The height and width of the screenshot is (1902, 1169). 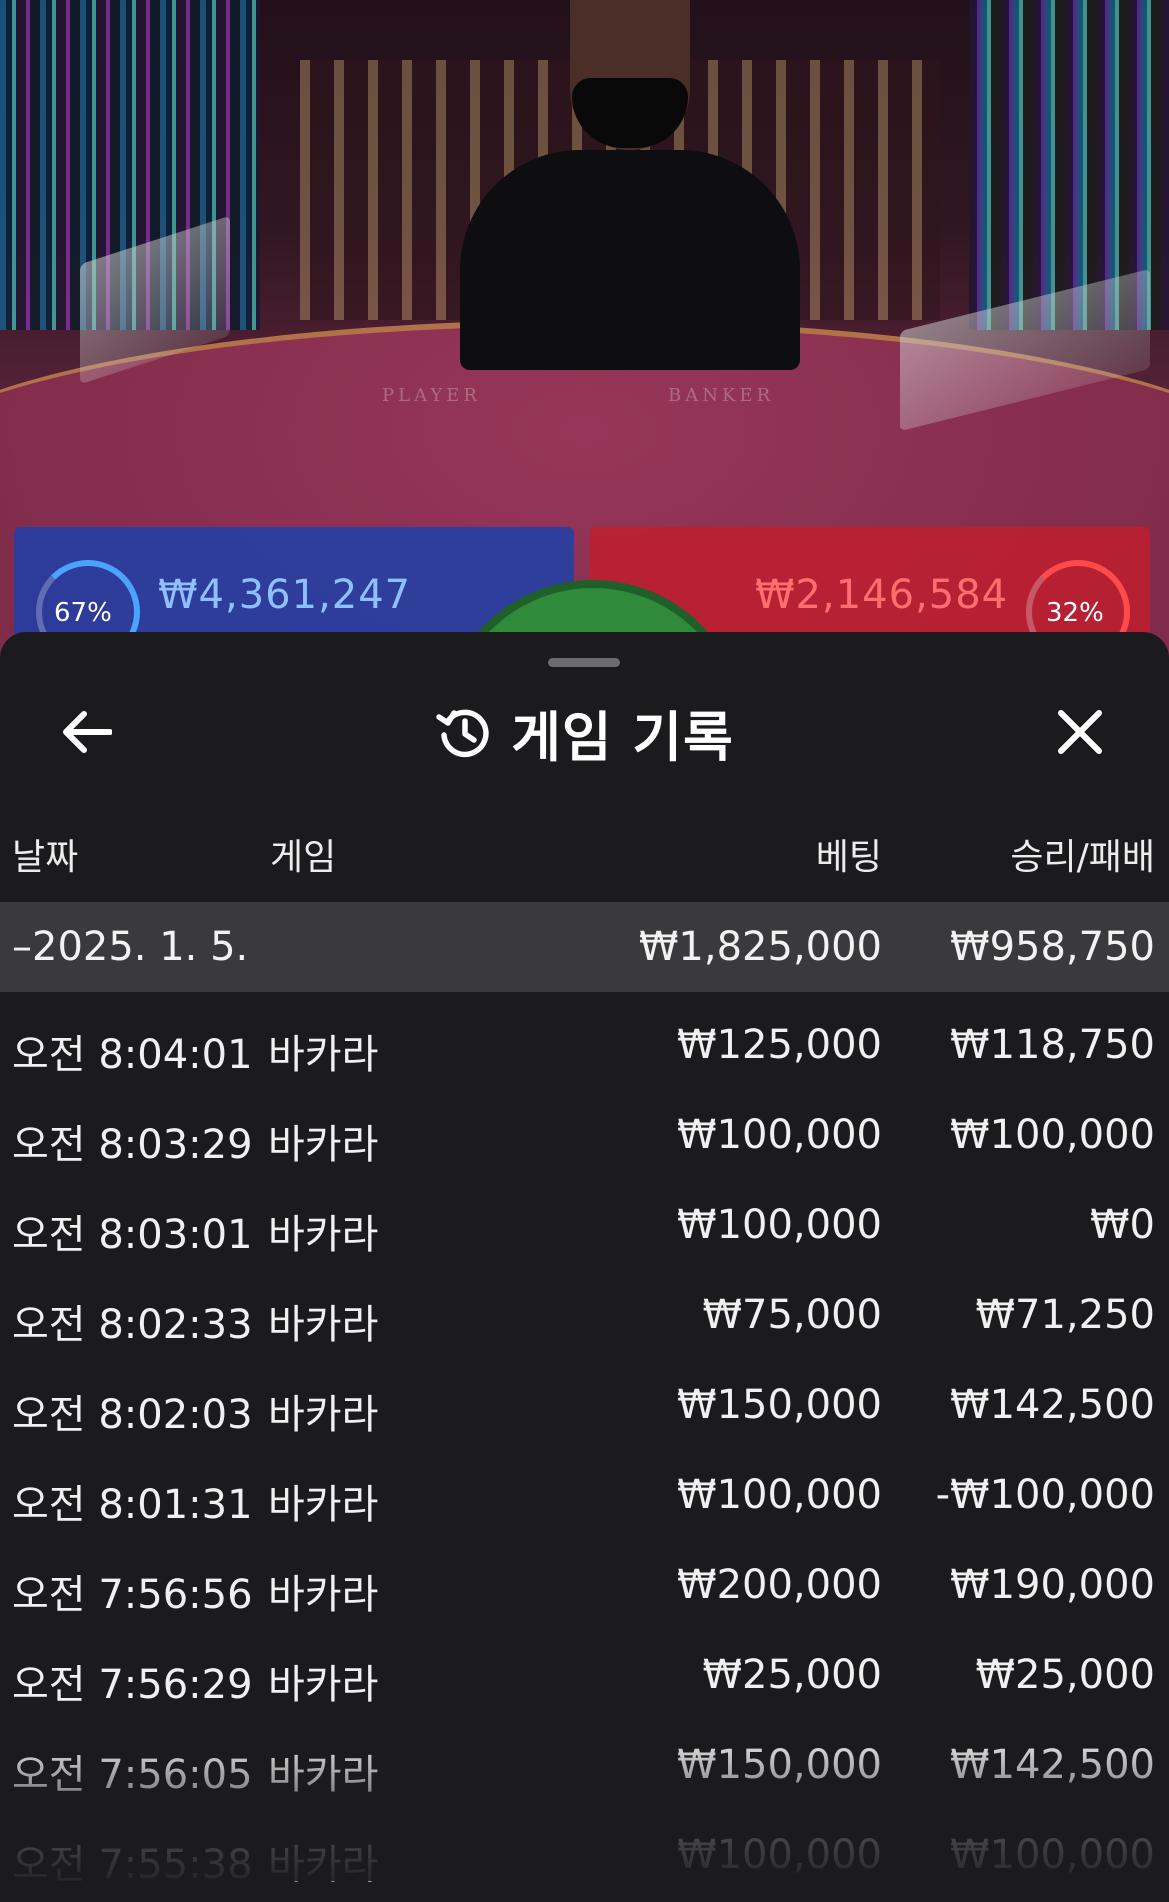 I want to click on close-button, so click(x=1080, y=732).